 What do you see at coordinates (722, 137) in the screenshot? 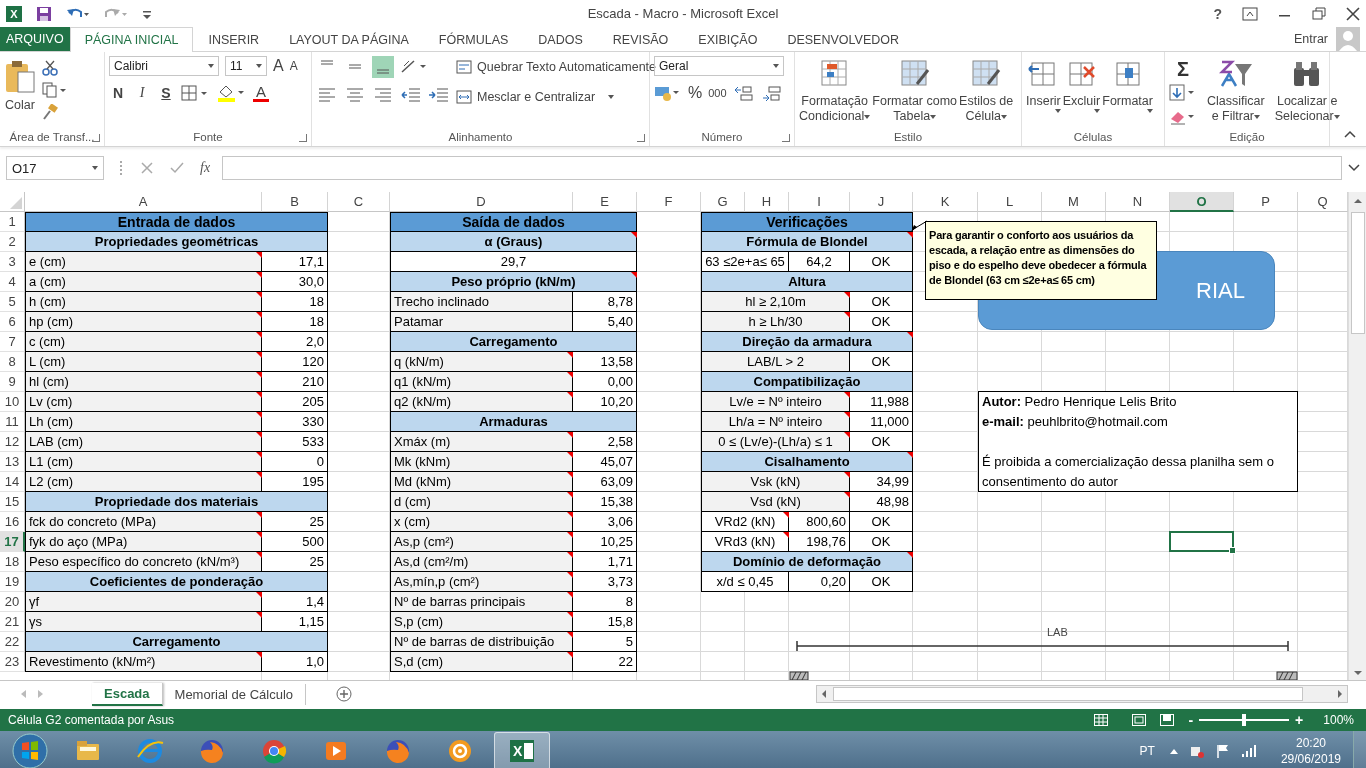
I see `group-label: Número` at bounding box center [722, 137].